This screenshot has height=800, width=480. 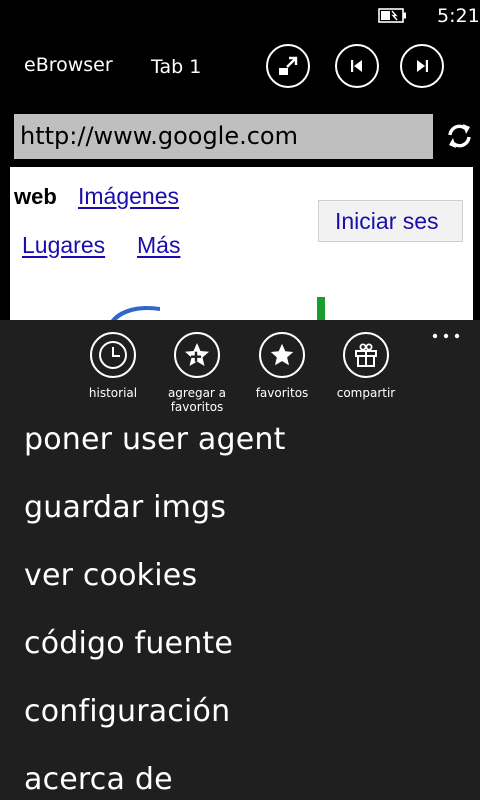 I want to click on ellipsis-icon, so click(x=446, y=336).